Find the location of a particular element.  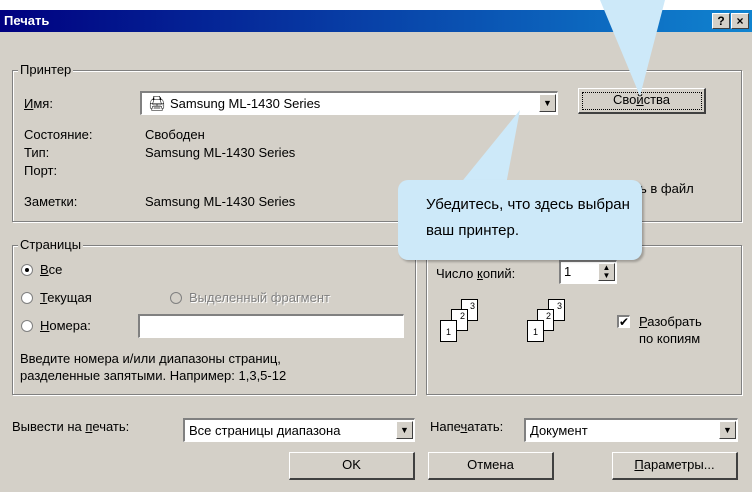

callout-line2: ваш принтер. is located at coordinates (473, 230).